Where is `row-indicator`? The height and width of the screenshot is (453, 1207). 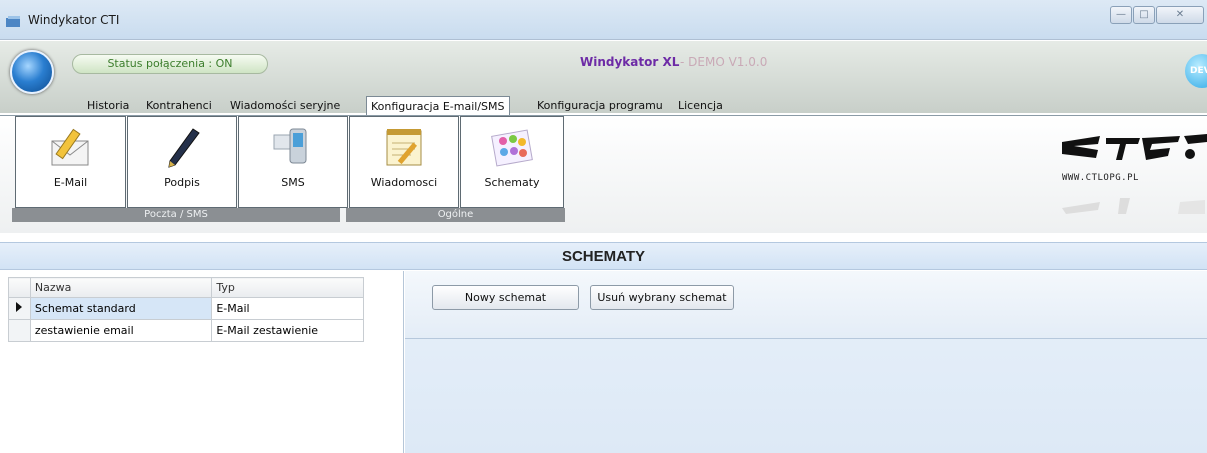 row-indicator is located at coordinates (19, 330).